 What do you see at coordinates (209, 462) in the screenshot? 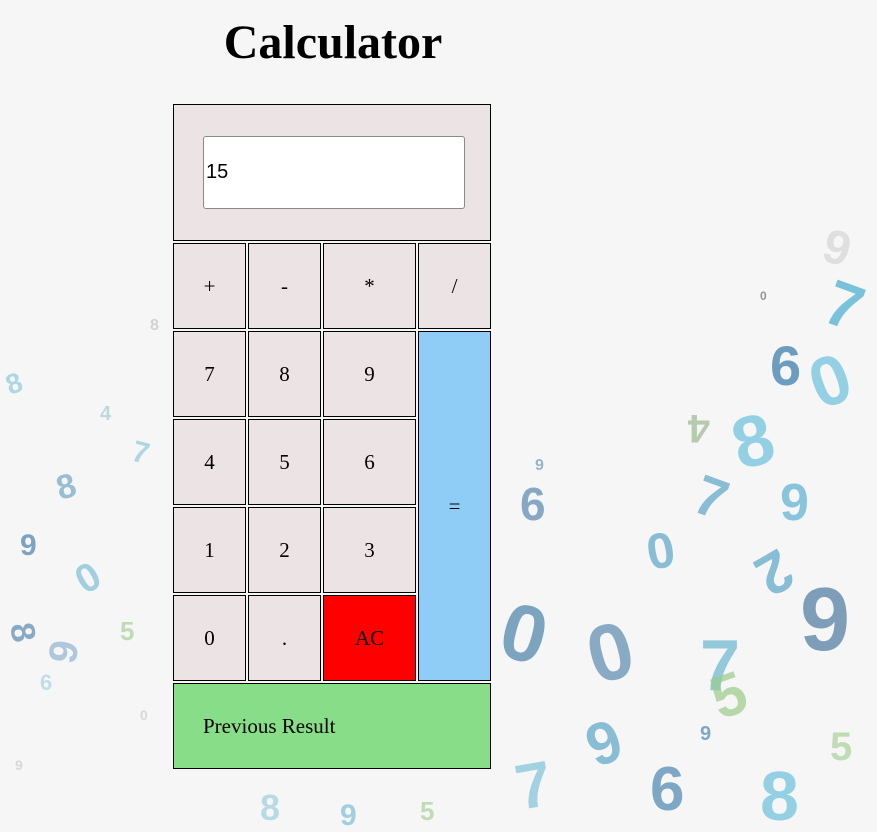
I see `digit-4-button: 4` at bounding box center [209, 462].